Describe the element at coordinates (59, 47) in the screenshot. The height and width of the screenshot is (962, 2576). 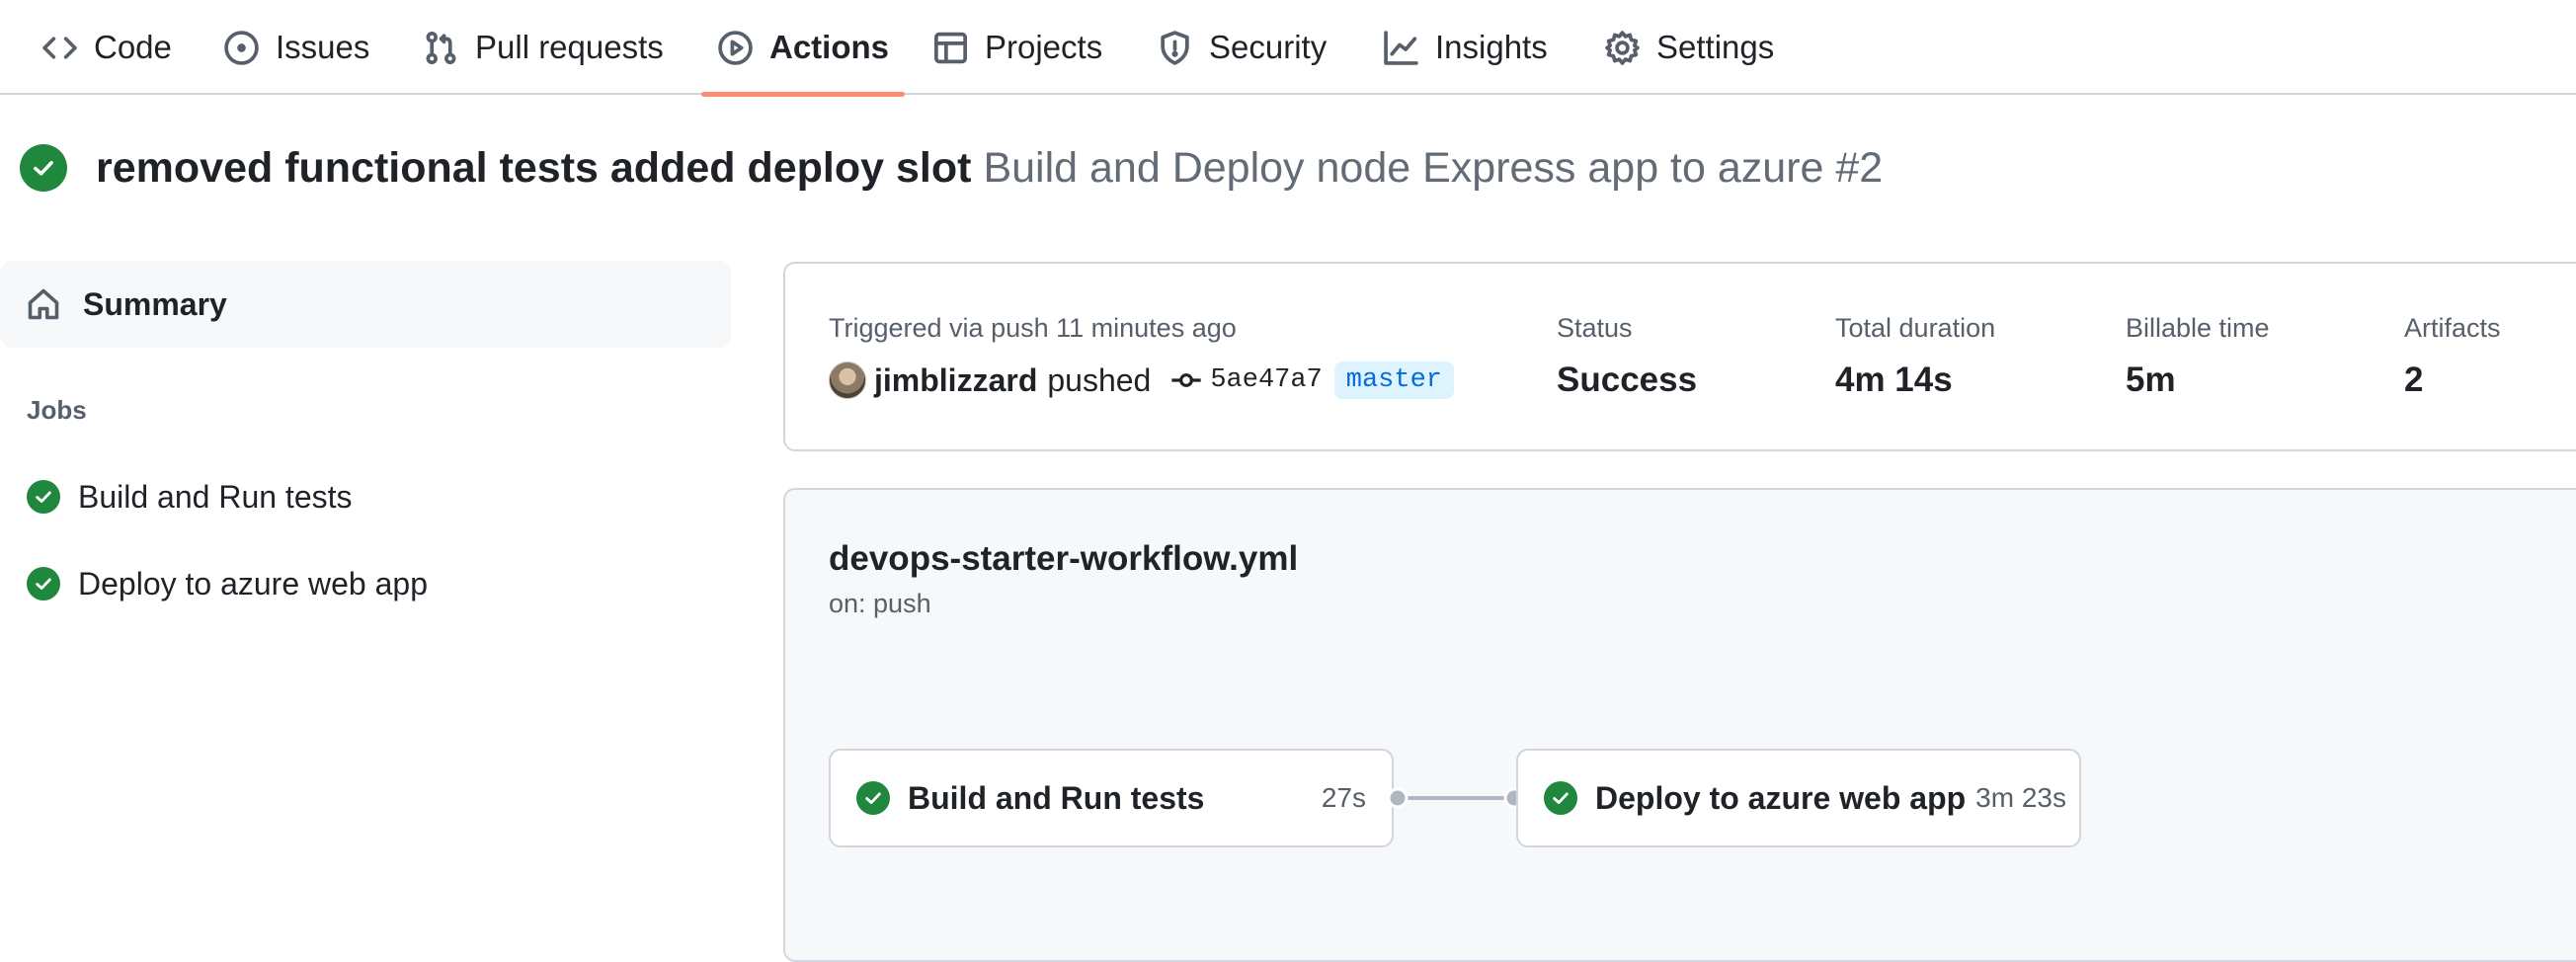
I see `code-icon` at that location.